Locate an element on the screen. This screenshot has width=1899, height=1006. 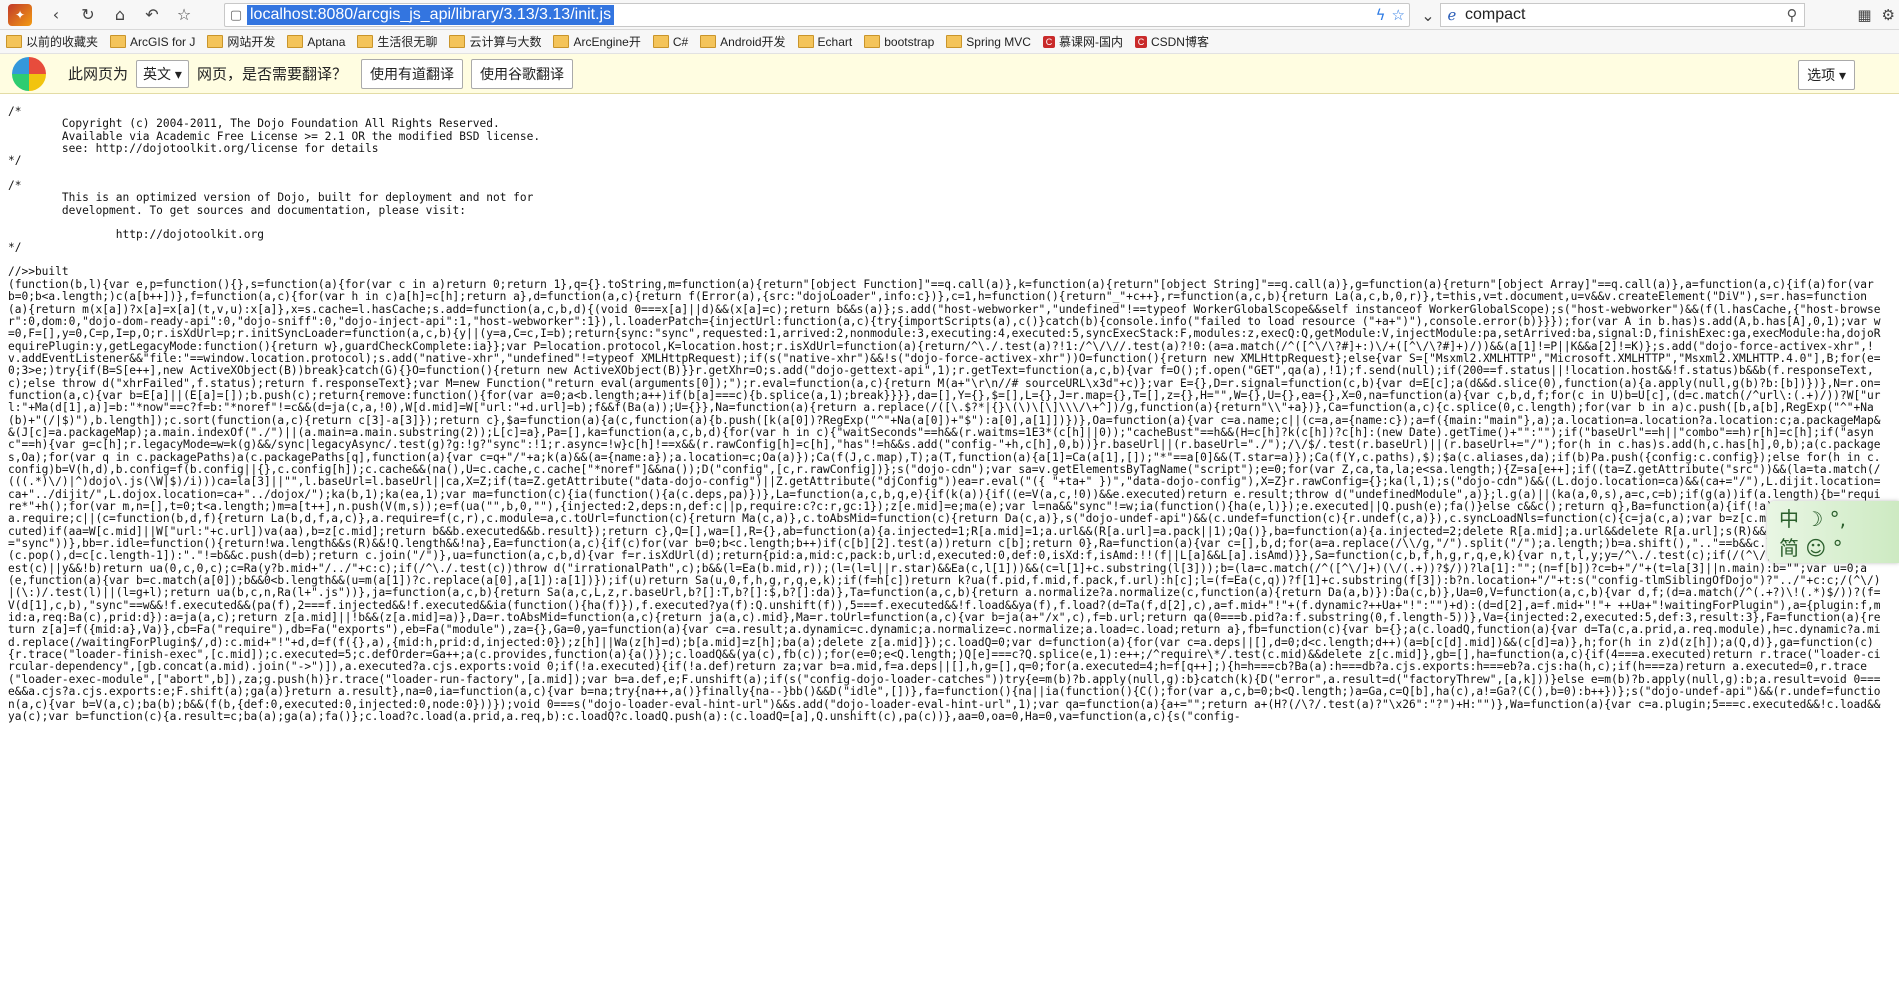
search-box: ℯ ⚲ is located at coordinates (1622, 15).